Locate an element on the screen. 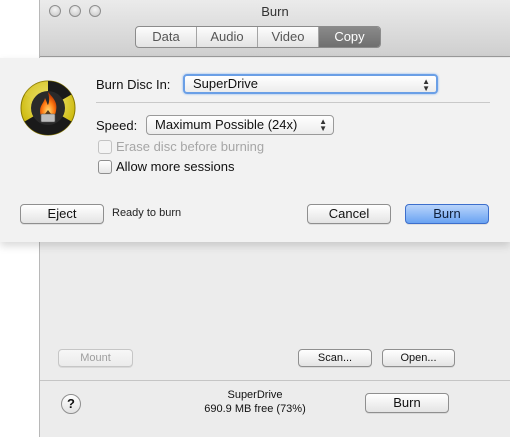 This screenshot has width=510, height=437. mount-button: Mount is located at coordinates (95, 358).